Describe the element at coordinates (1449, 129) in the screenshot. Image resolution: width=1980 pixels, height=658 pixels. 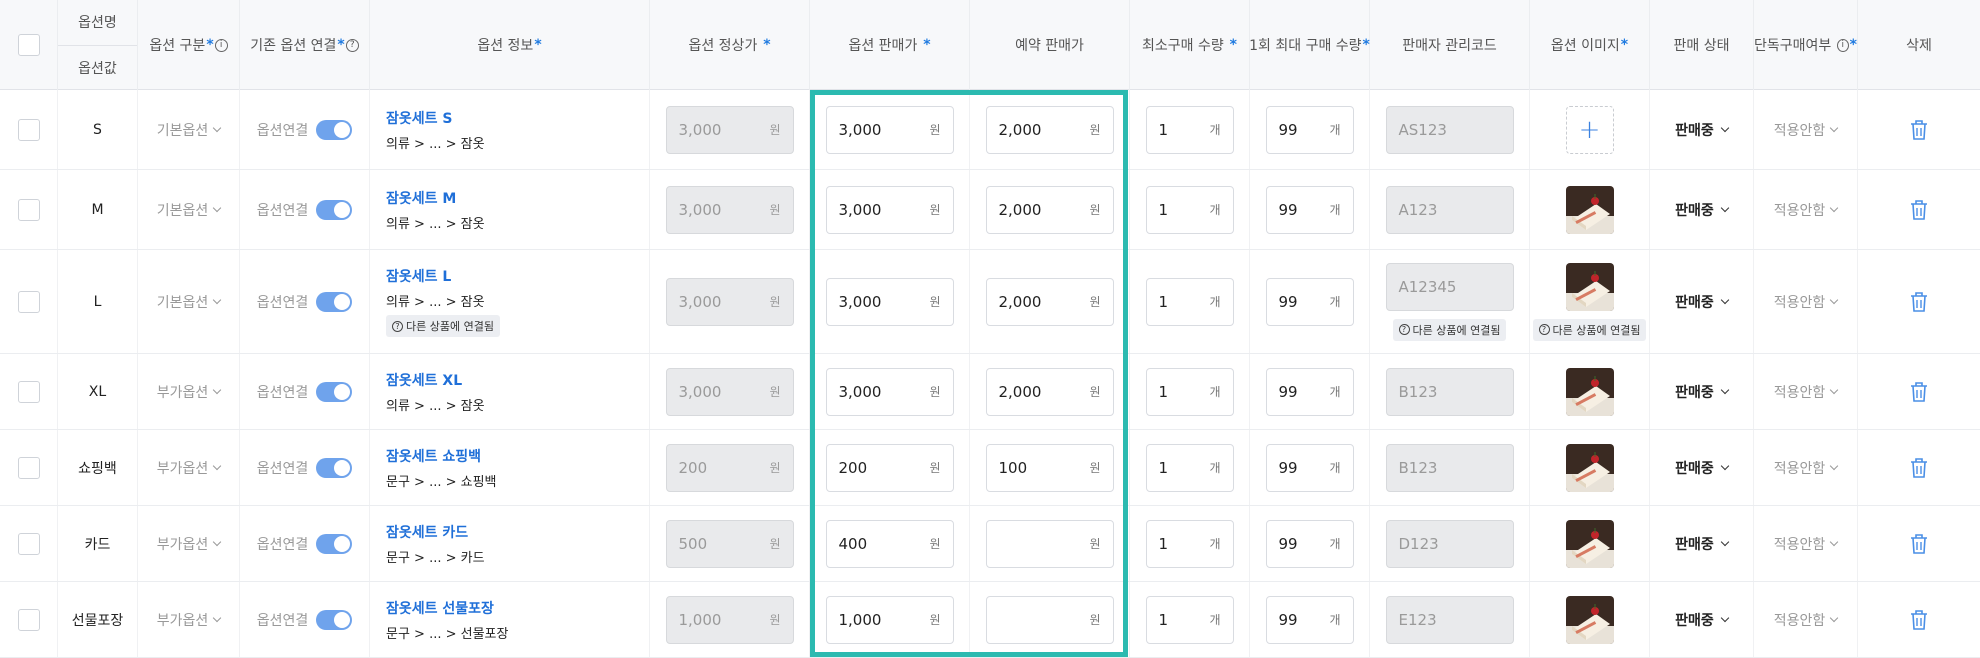
I see `seller-code-input: AS123` at that location.